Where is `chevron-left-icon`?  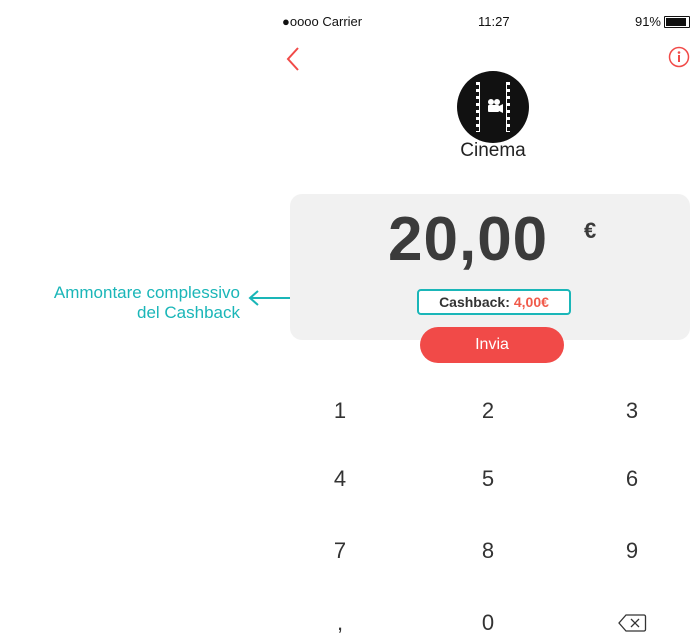
chevron-left-icon is located at coordinates (292, 59).